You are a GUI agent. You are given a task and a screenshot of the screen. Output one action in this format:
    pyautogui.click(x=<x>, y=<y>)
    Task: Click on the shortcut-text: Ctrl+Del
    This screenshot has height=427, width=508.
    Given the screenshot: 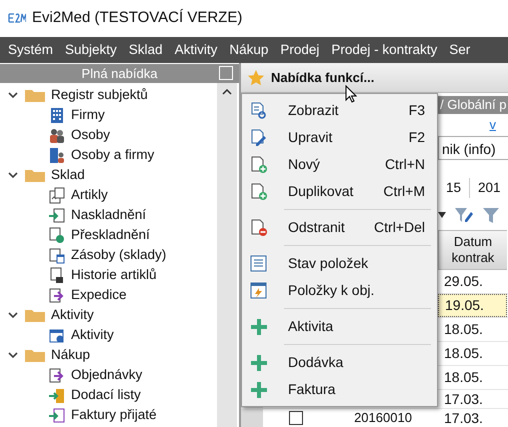 What is the action you would take?
    pyautogui.click(x=400, y=227)
    